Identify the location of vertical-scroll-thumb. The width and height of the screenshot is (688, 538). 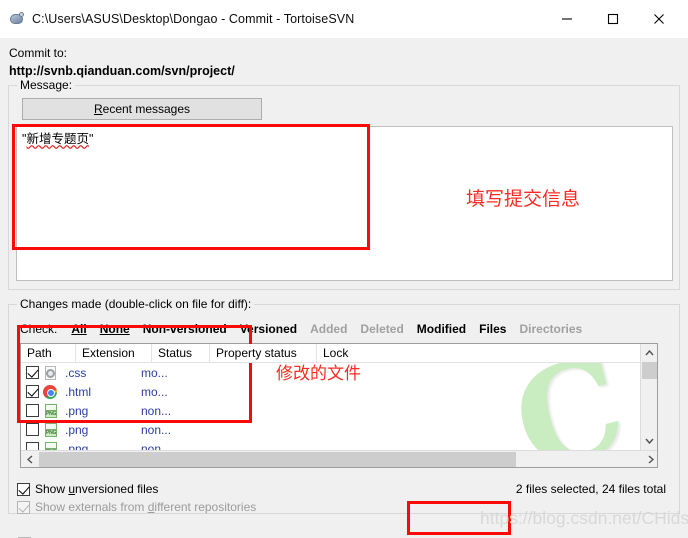
(649, 370).